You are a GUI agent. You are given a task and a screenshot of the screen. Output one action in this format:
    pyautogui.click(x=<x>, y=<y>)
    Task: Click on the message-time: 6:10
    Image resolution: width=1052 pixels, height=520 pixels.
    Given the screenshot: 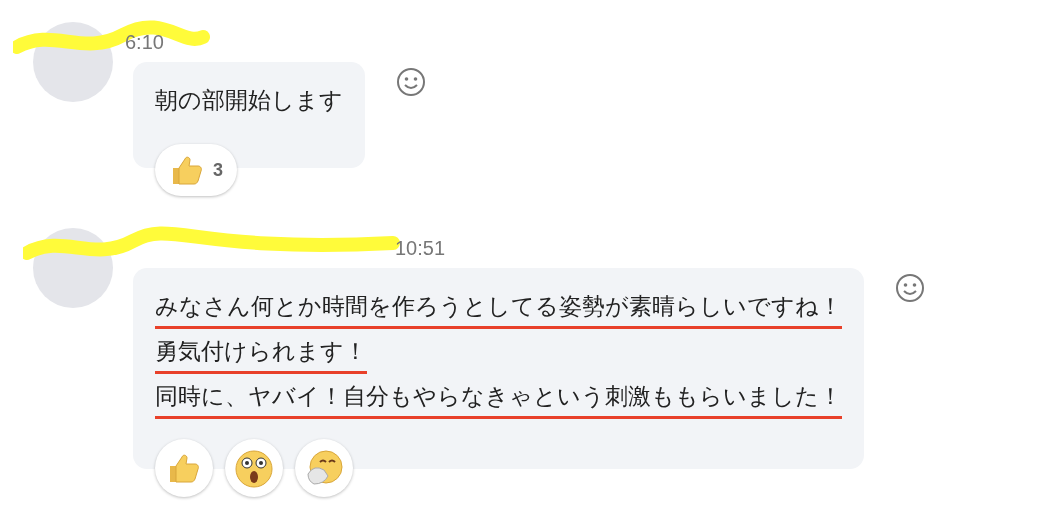 What is the action you would take?
    pyautogui.click(x=144, y=42)
    